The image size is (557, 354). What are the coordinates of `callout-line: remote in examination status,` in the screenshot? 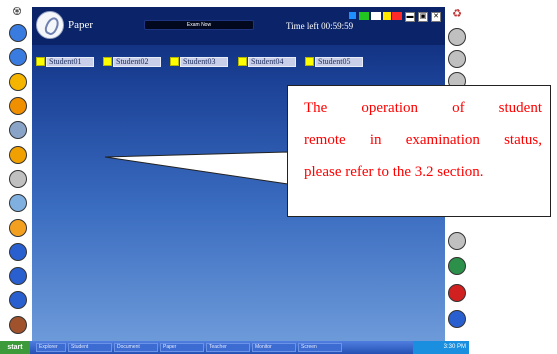 It's located at (423, 140).